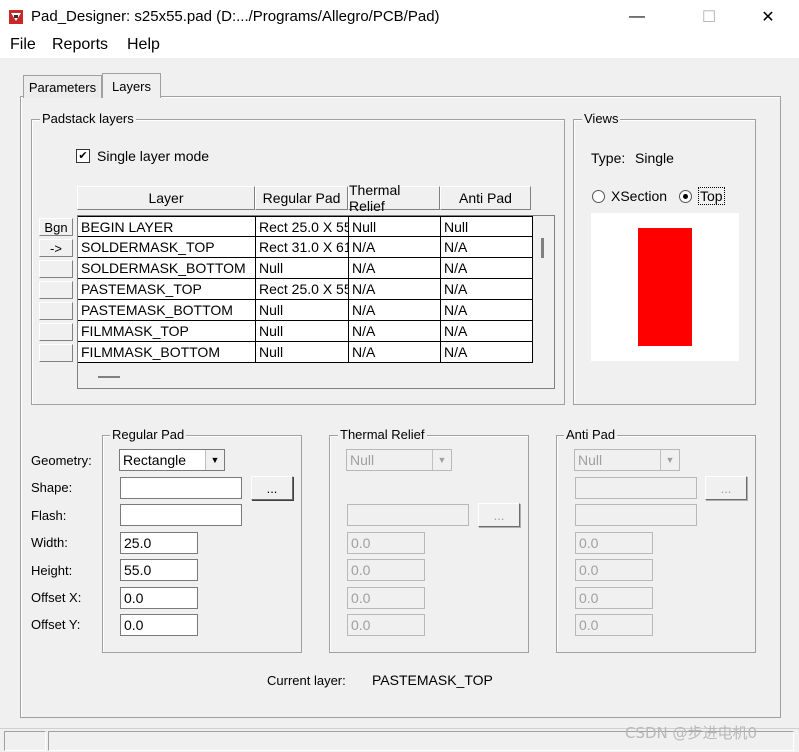  Describe the element at coordinates (636, 488) in the screenshot. I see `anti-pad-shape-input` at that location.